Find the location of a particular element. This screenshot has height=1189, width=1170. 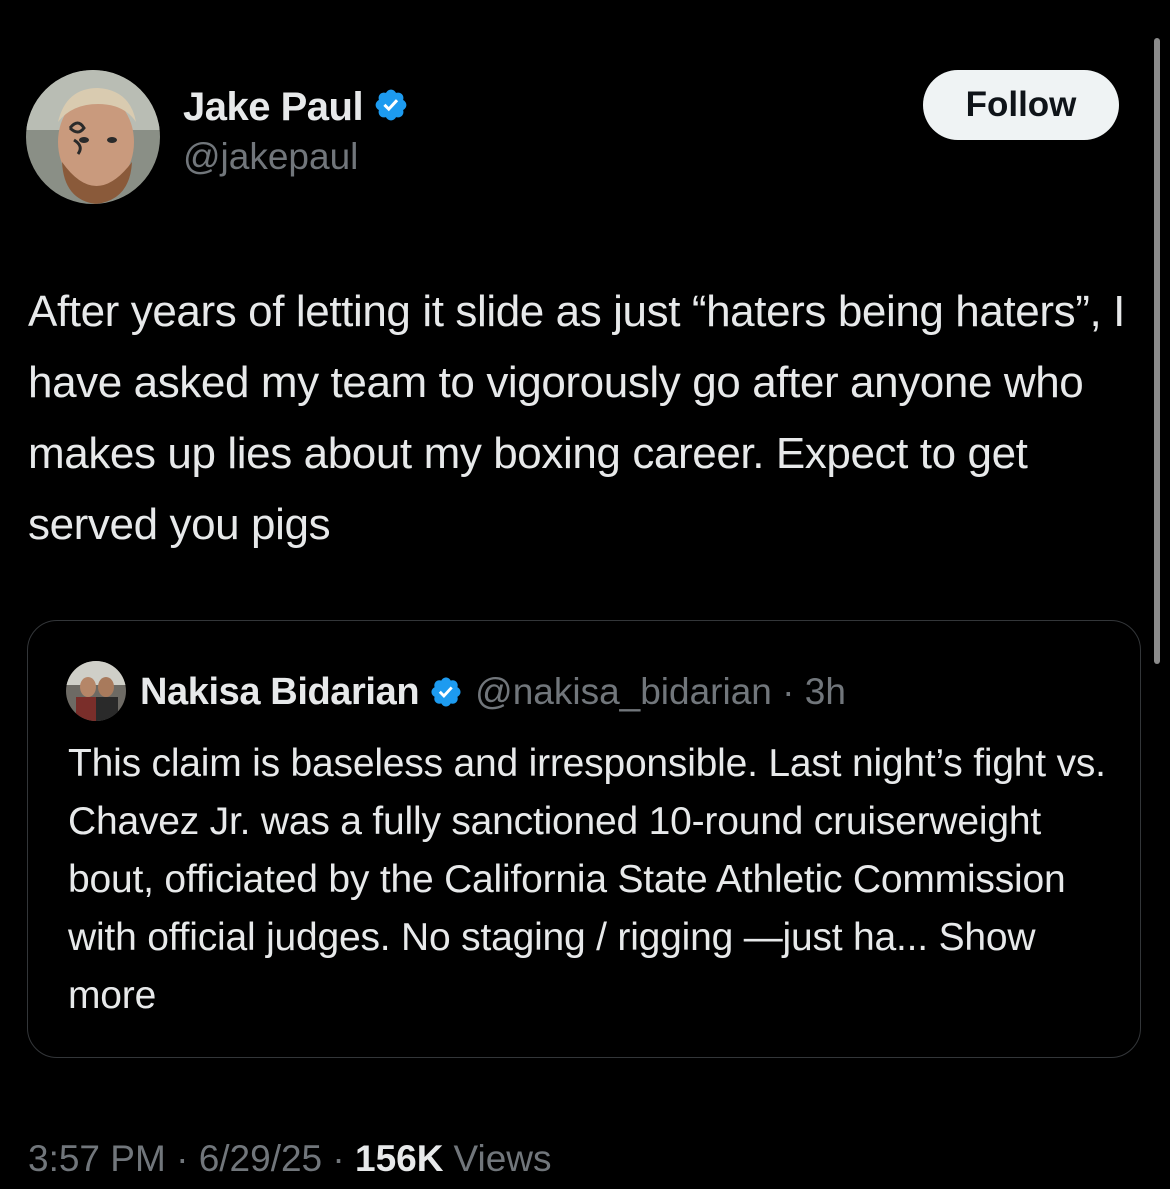

avatar-image is located at coordinates (93, 137).